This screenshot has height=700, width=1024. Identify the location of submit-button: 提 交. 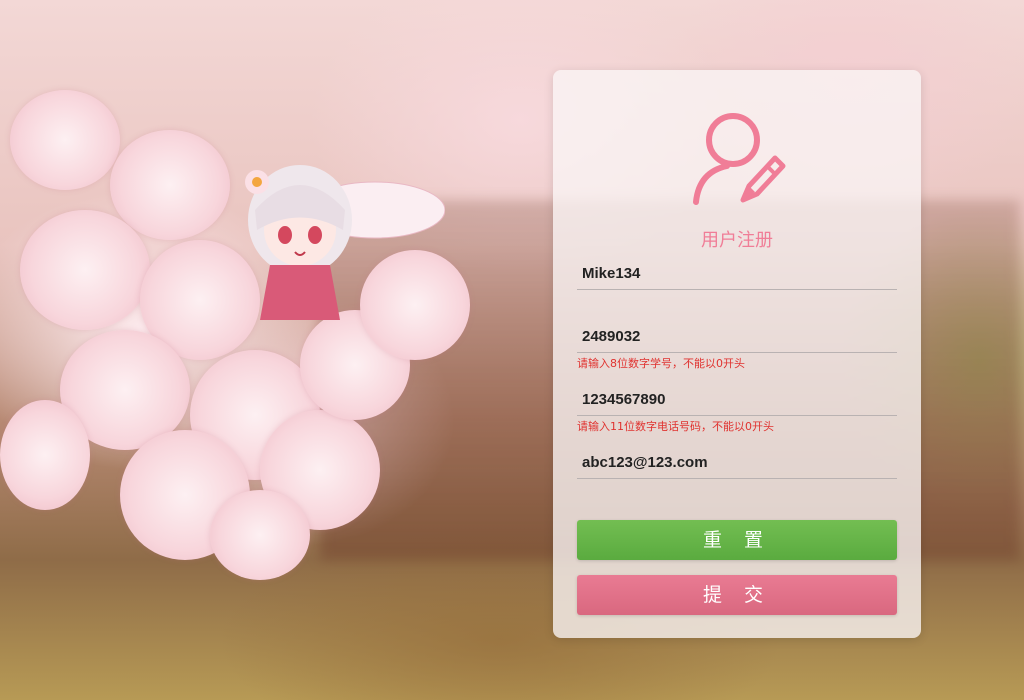
(737, 595).